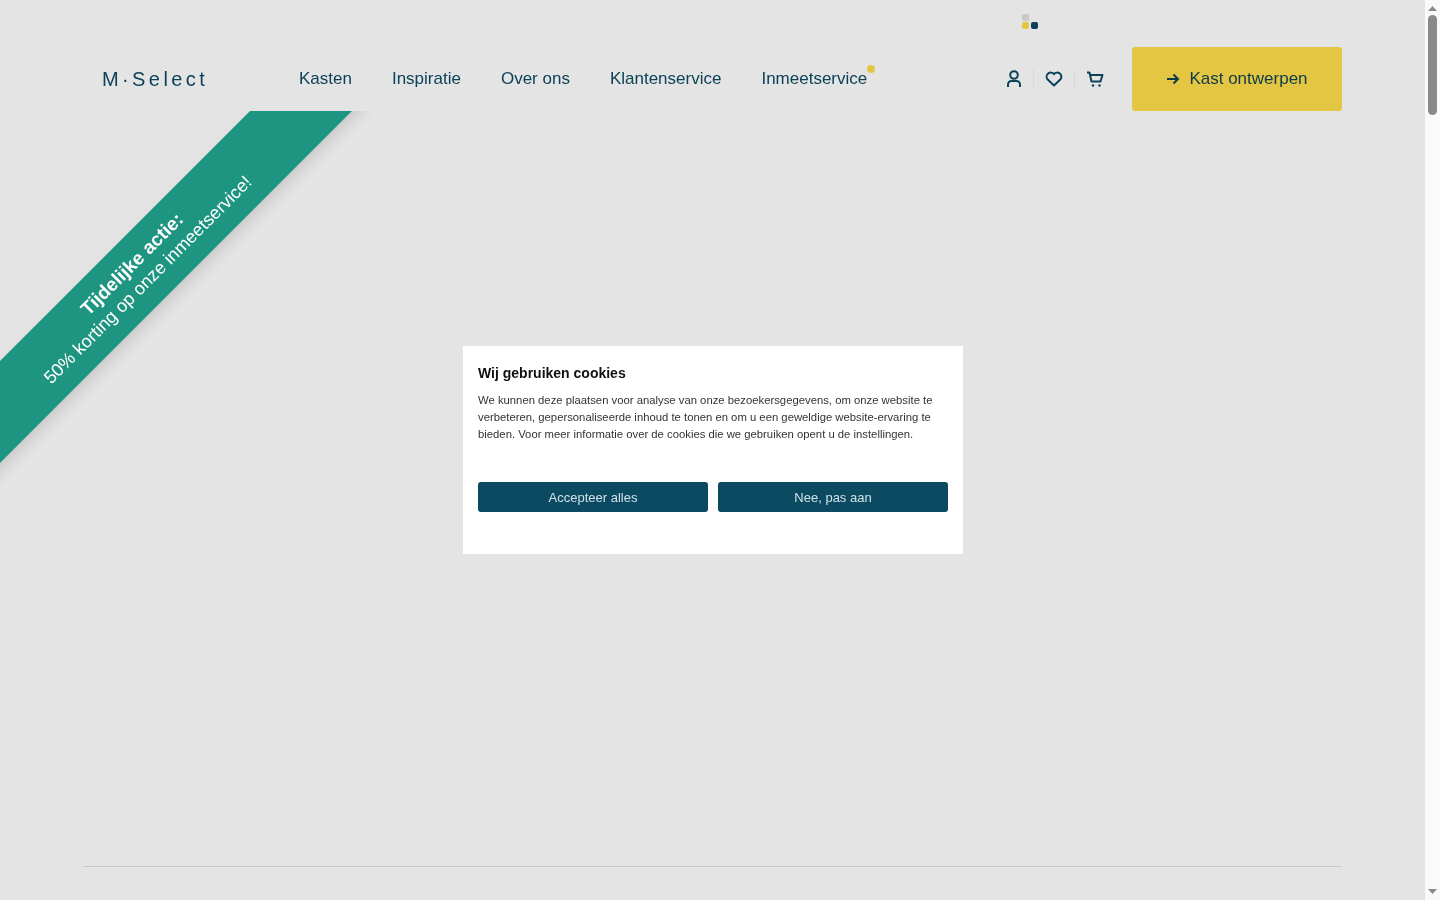  What do you see at coordinates (177, 79) in the screenshot?
I see `logo: M·Select` at bounding box center [177, 79].